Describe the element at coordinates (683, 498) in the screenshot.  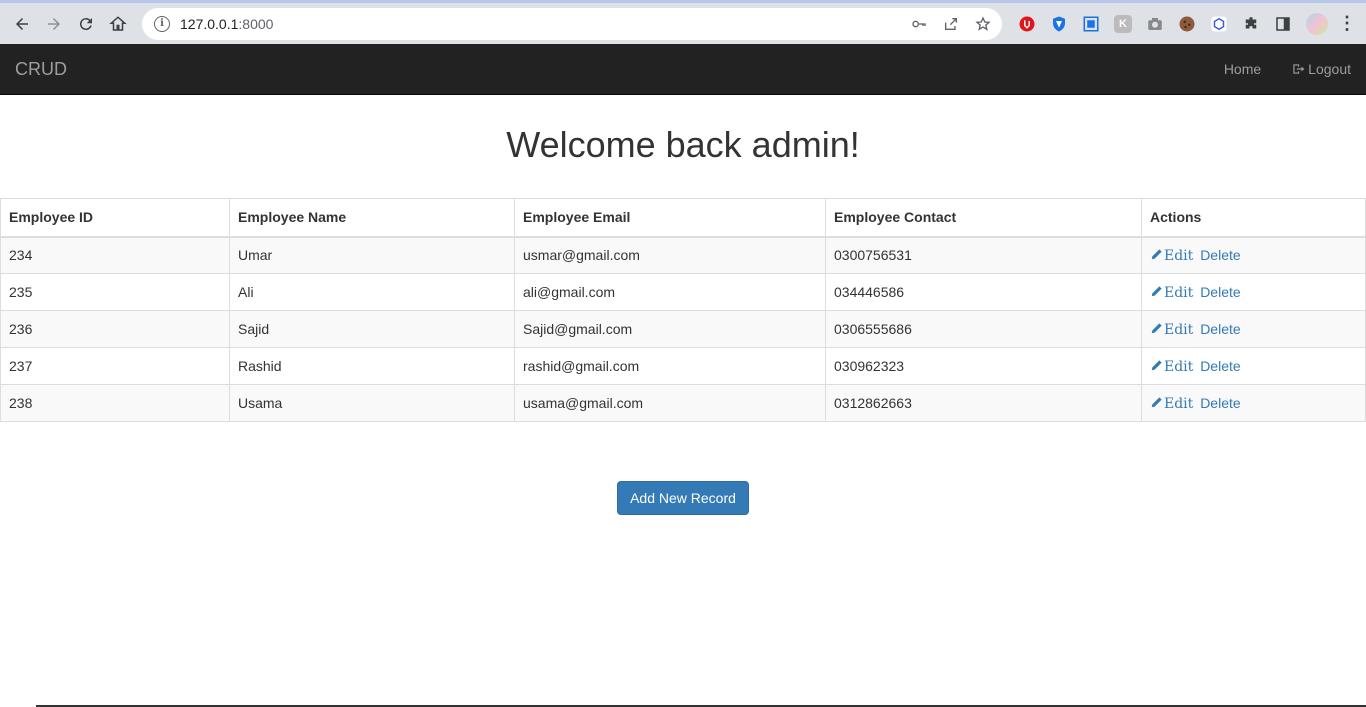
I see `add-new-record-button: Add New Record` at that location.